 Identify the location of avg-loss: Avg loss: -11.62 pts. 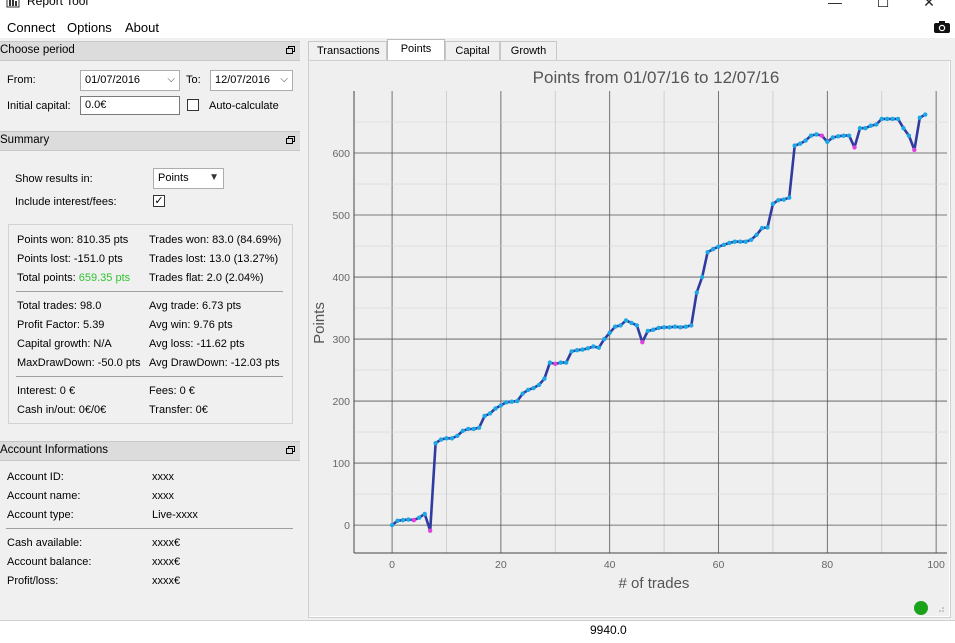
(197, 344).